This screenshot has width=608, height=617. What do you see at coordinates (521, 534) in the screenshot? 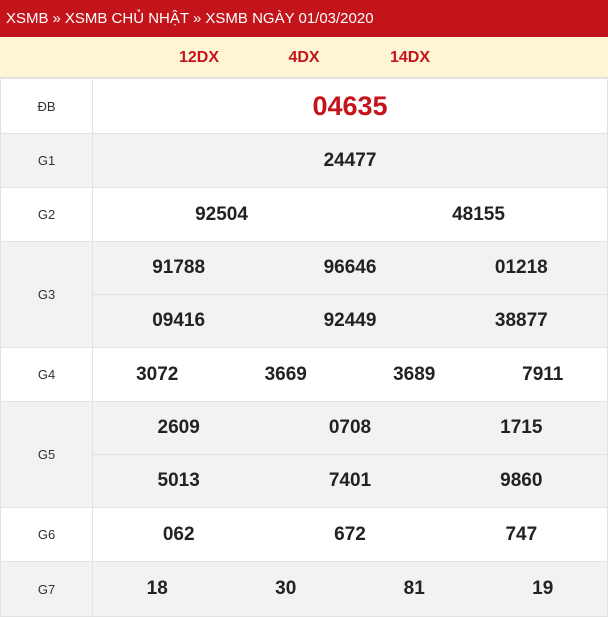
I see `prize-number: 747` at bounding box center [521, 534].